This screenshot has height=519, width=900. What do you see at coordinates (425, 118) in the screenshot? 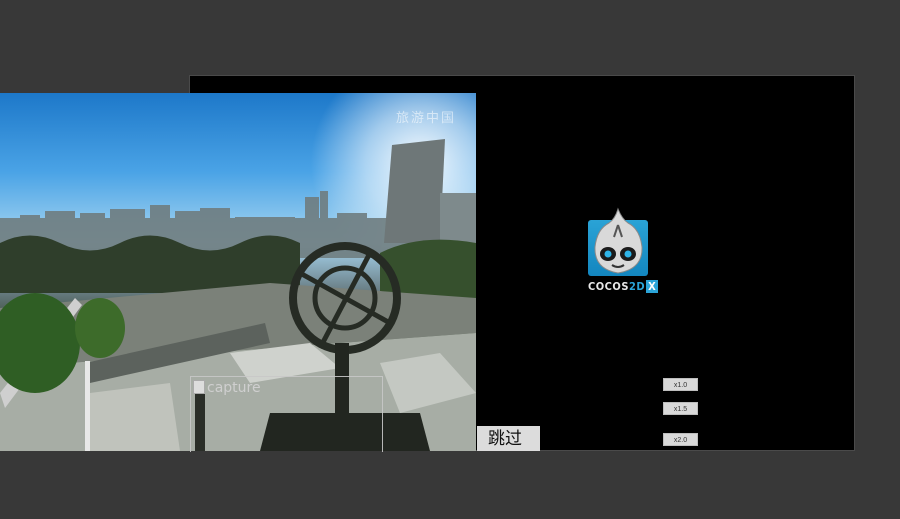
I see `video-watermark: 旅游中国` at bounding box center [425, 118].